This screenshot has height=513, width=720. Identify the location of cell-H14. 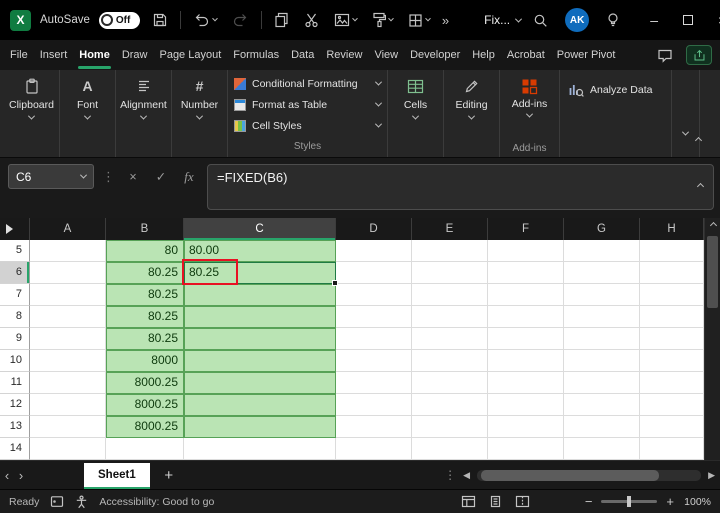
(672, 449).